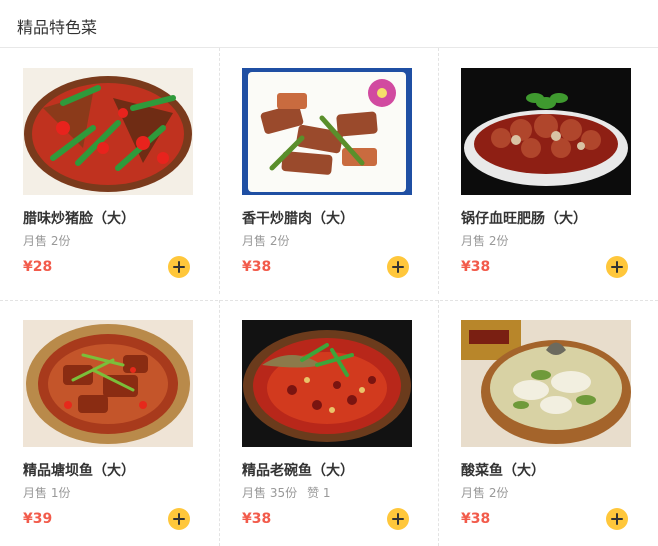 This screenshot has height=546, width=658. Describe the element at coordinates (79, 470) in the screenshot. I see `dish-name: 精品塘坝鱼（大）` at that location.